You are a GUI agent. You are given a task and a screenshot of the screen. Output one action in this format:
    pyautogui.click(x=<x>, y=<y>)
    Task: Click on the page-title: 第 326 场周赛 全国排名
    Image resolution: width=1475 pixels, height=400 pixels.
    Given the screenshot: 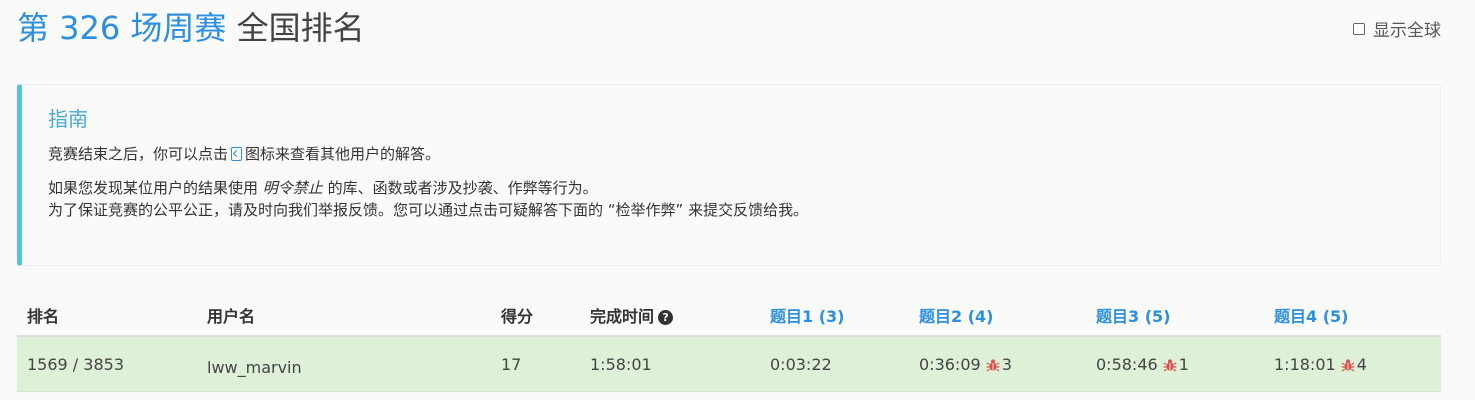 What is the action you would take?
    pyautogui.click(x=731, y=28)
    